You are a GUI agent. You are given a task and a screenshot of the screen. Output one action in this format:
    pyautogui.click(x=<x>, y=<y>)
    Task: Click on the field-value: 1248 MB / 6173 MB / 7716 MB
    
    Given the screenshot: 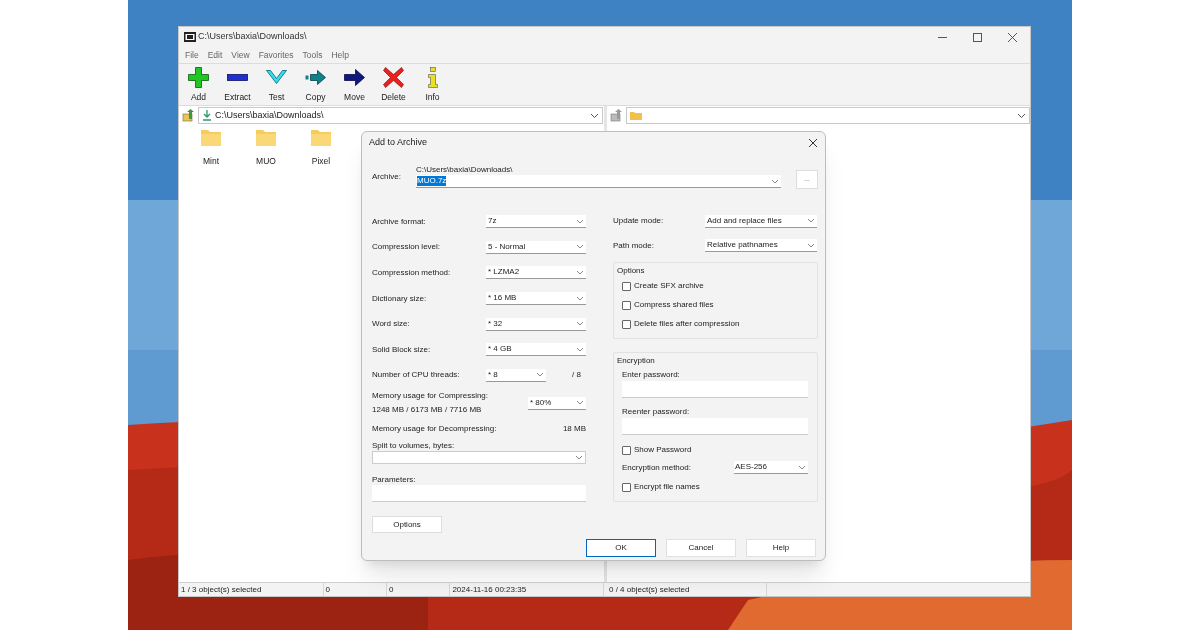 What is the action you would take?
    pyautogui.click(x=427, y=410)
    